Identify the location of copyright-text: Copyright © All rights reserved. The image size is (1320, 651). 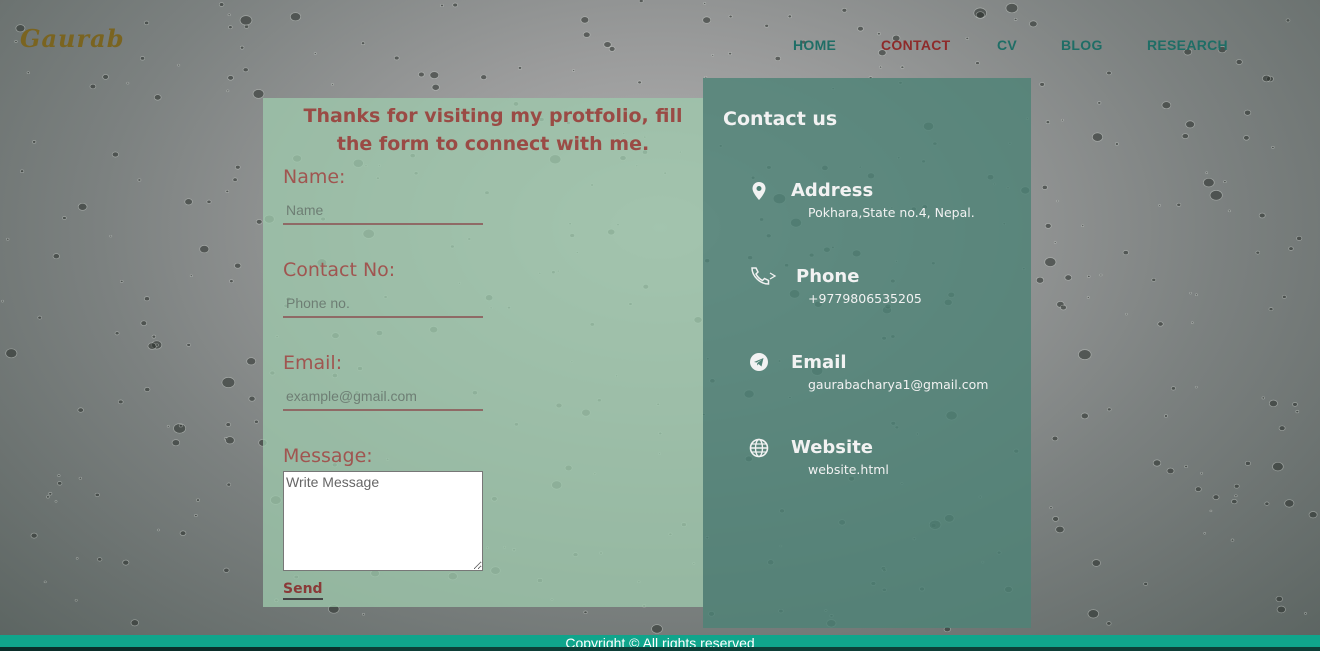
(660, 643).